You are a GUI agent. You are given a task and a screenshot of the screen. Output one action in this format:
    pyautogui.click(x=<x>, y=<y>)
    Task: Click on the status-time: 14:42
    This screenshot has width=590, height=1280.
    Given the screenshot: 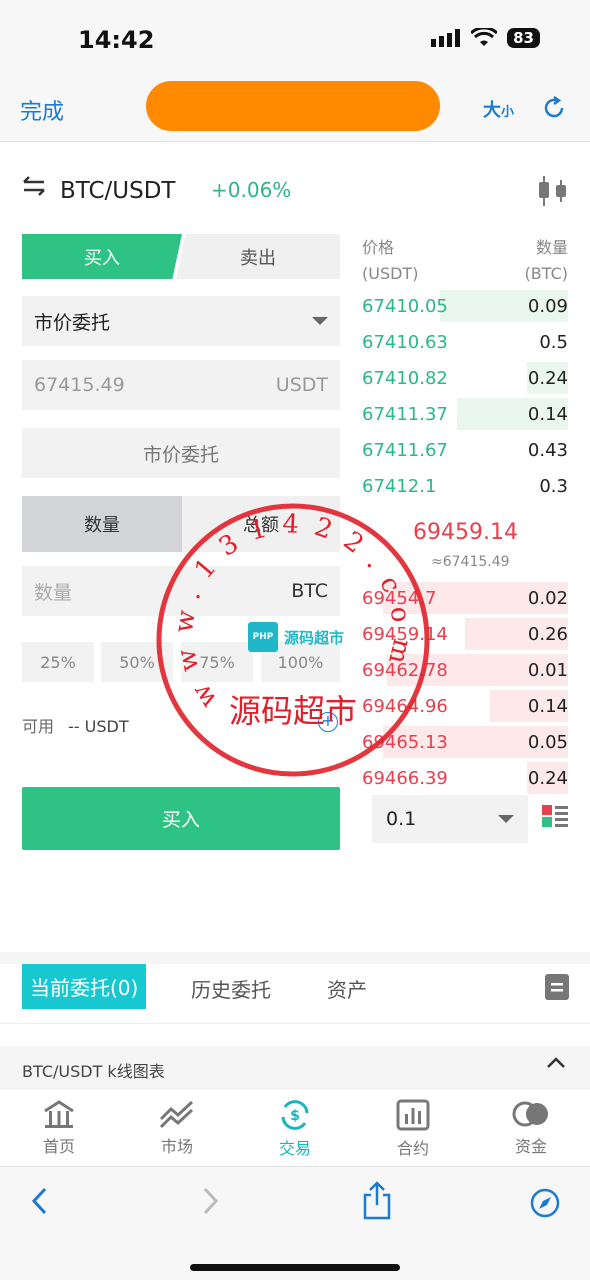 What is the action you would take?
    pyautogui.click(x=116, y=40)
    